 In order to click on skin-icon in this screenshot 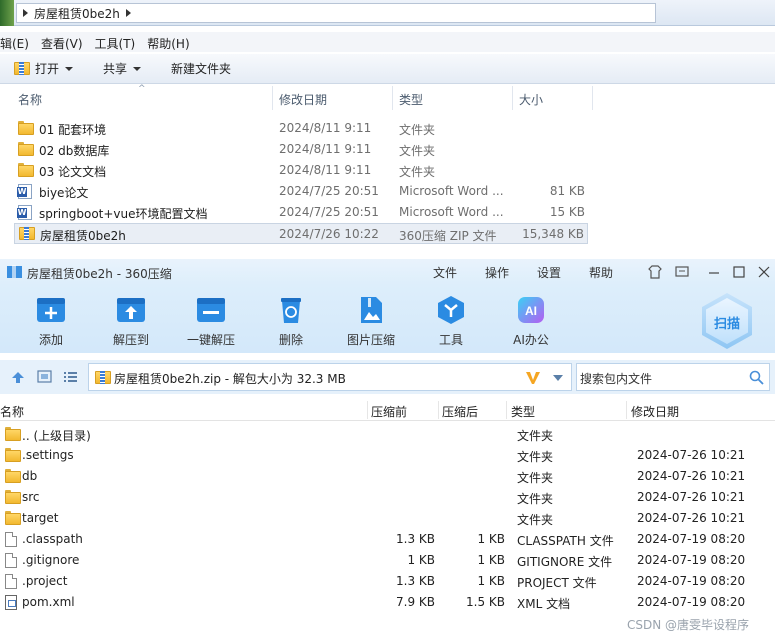, I will do `click(655, 272)`.